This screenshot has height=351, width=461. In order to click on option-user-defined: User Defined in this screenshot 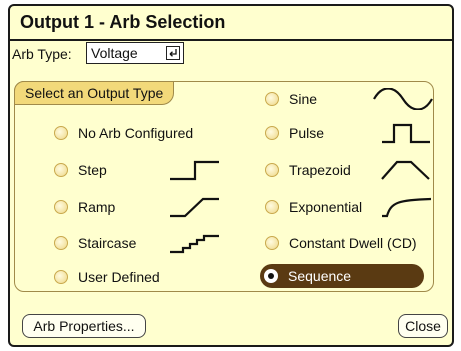, I will do `click(107, 277)`.